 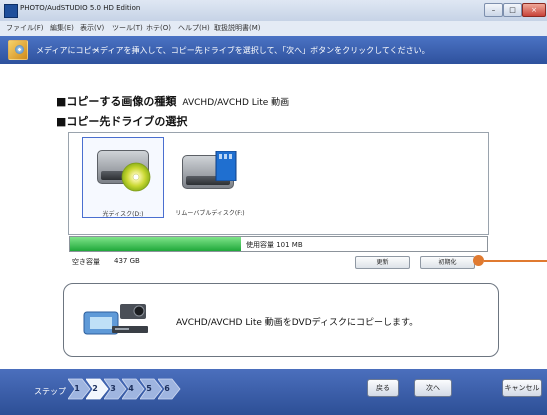 I want to click on sd-card-icon, so click(x=226, y=166).